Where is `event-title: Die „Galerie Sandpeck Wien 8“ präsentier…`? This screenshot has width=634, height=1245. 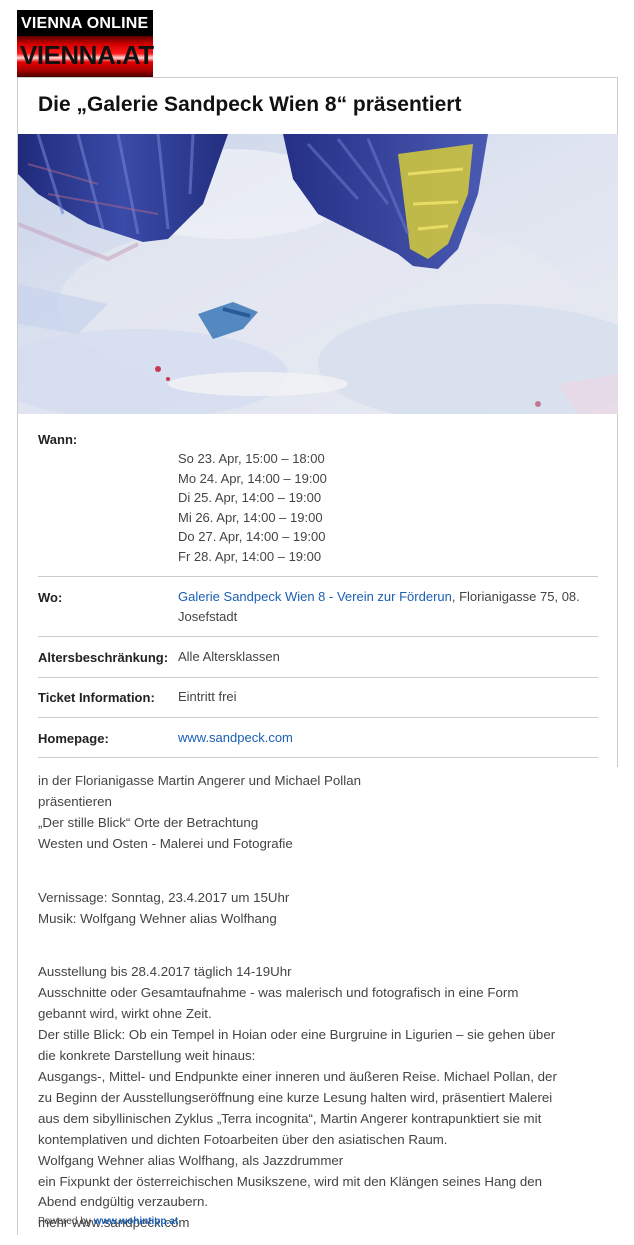 event-title: Die „Galerie Sandpeck Wien 8“ präsentier… is located at coordinates (250, 104).